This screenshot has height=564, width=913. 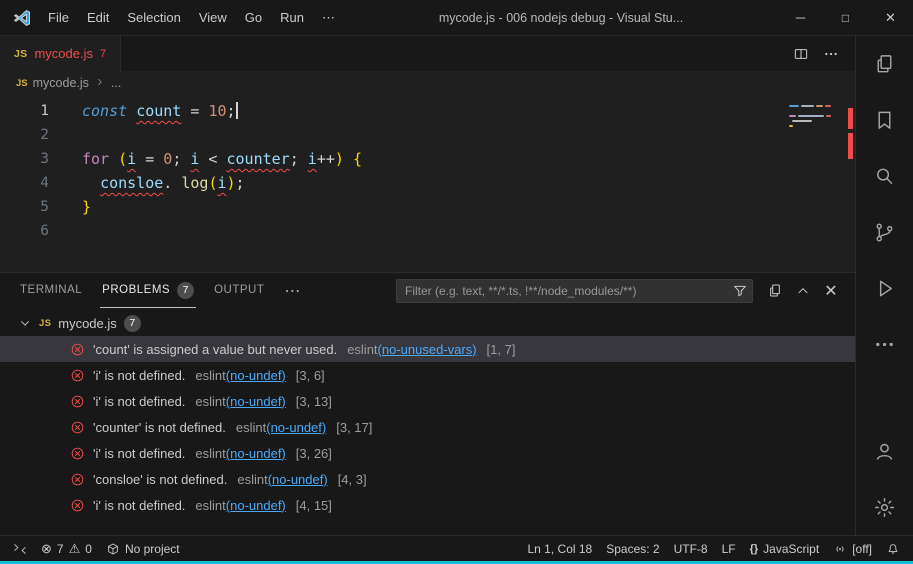 I want to click on project-label: No project, so click(x=152, y=548).